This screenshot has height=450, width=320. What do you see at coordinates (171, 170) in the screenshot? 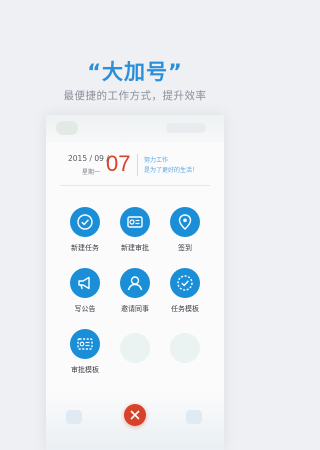
I see `motto-line-2: 是为了更好的生活！` at bounding box center [171, 170].